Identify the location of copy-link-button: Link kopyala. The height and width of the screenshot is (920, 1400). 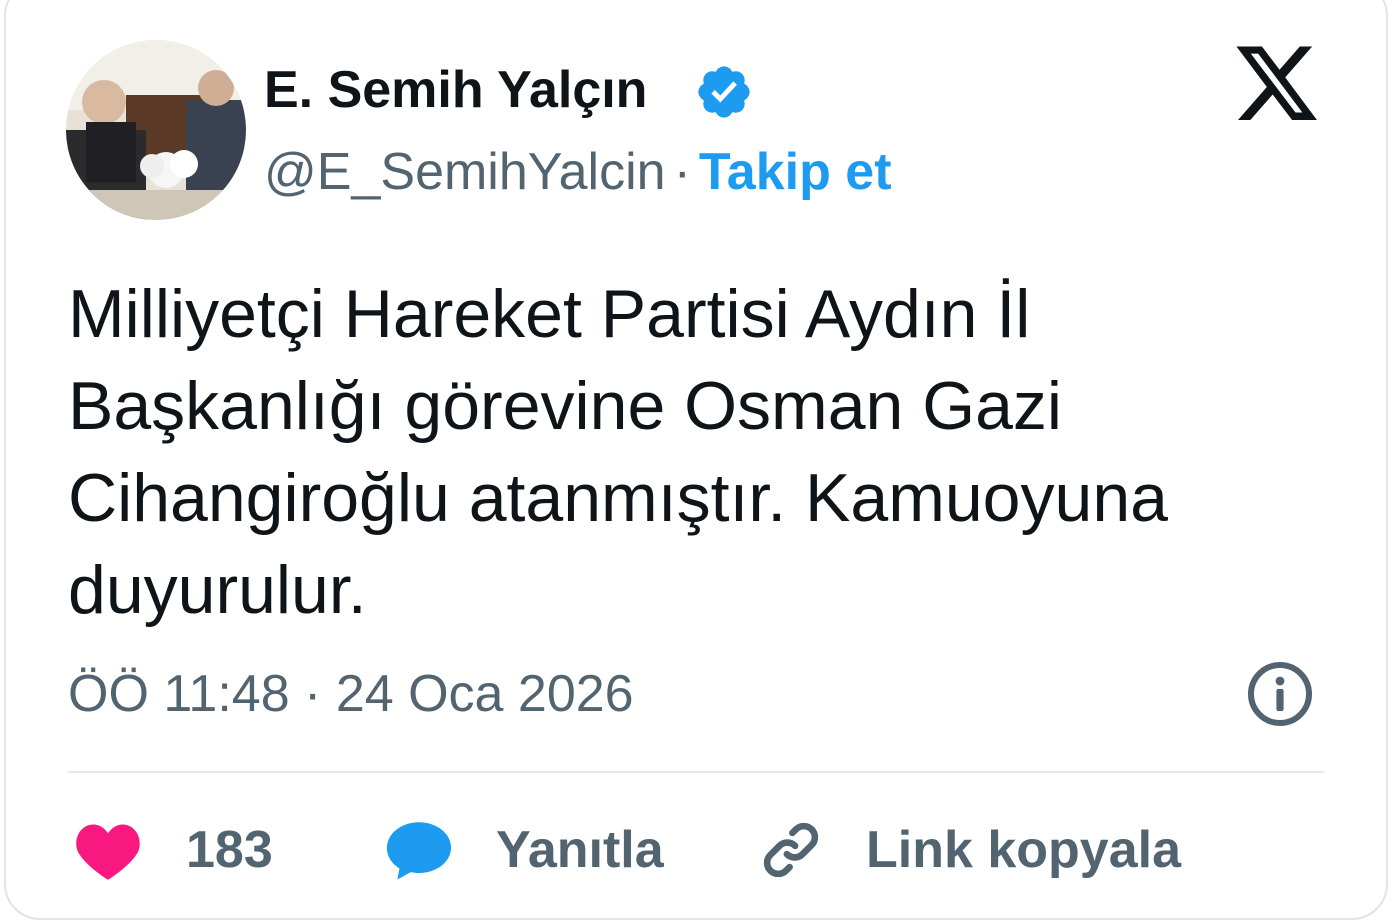
(969, 850).